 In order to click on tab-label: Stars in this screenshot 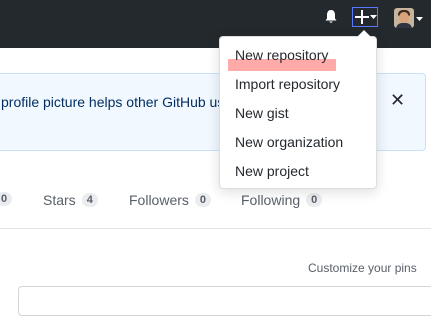, I will do `click(59, 200)`.